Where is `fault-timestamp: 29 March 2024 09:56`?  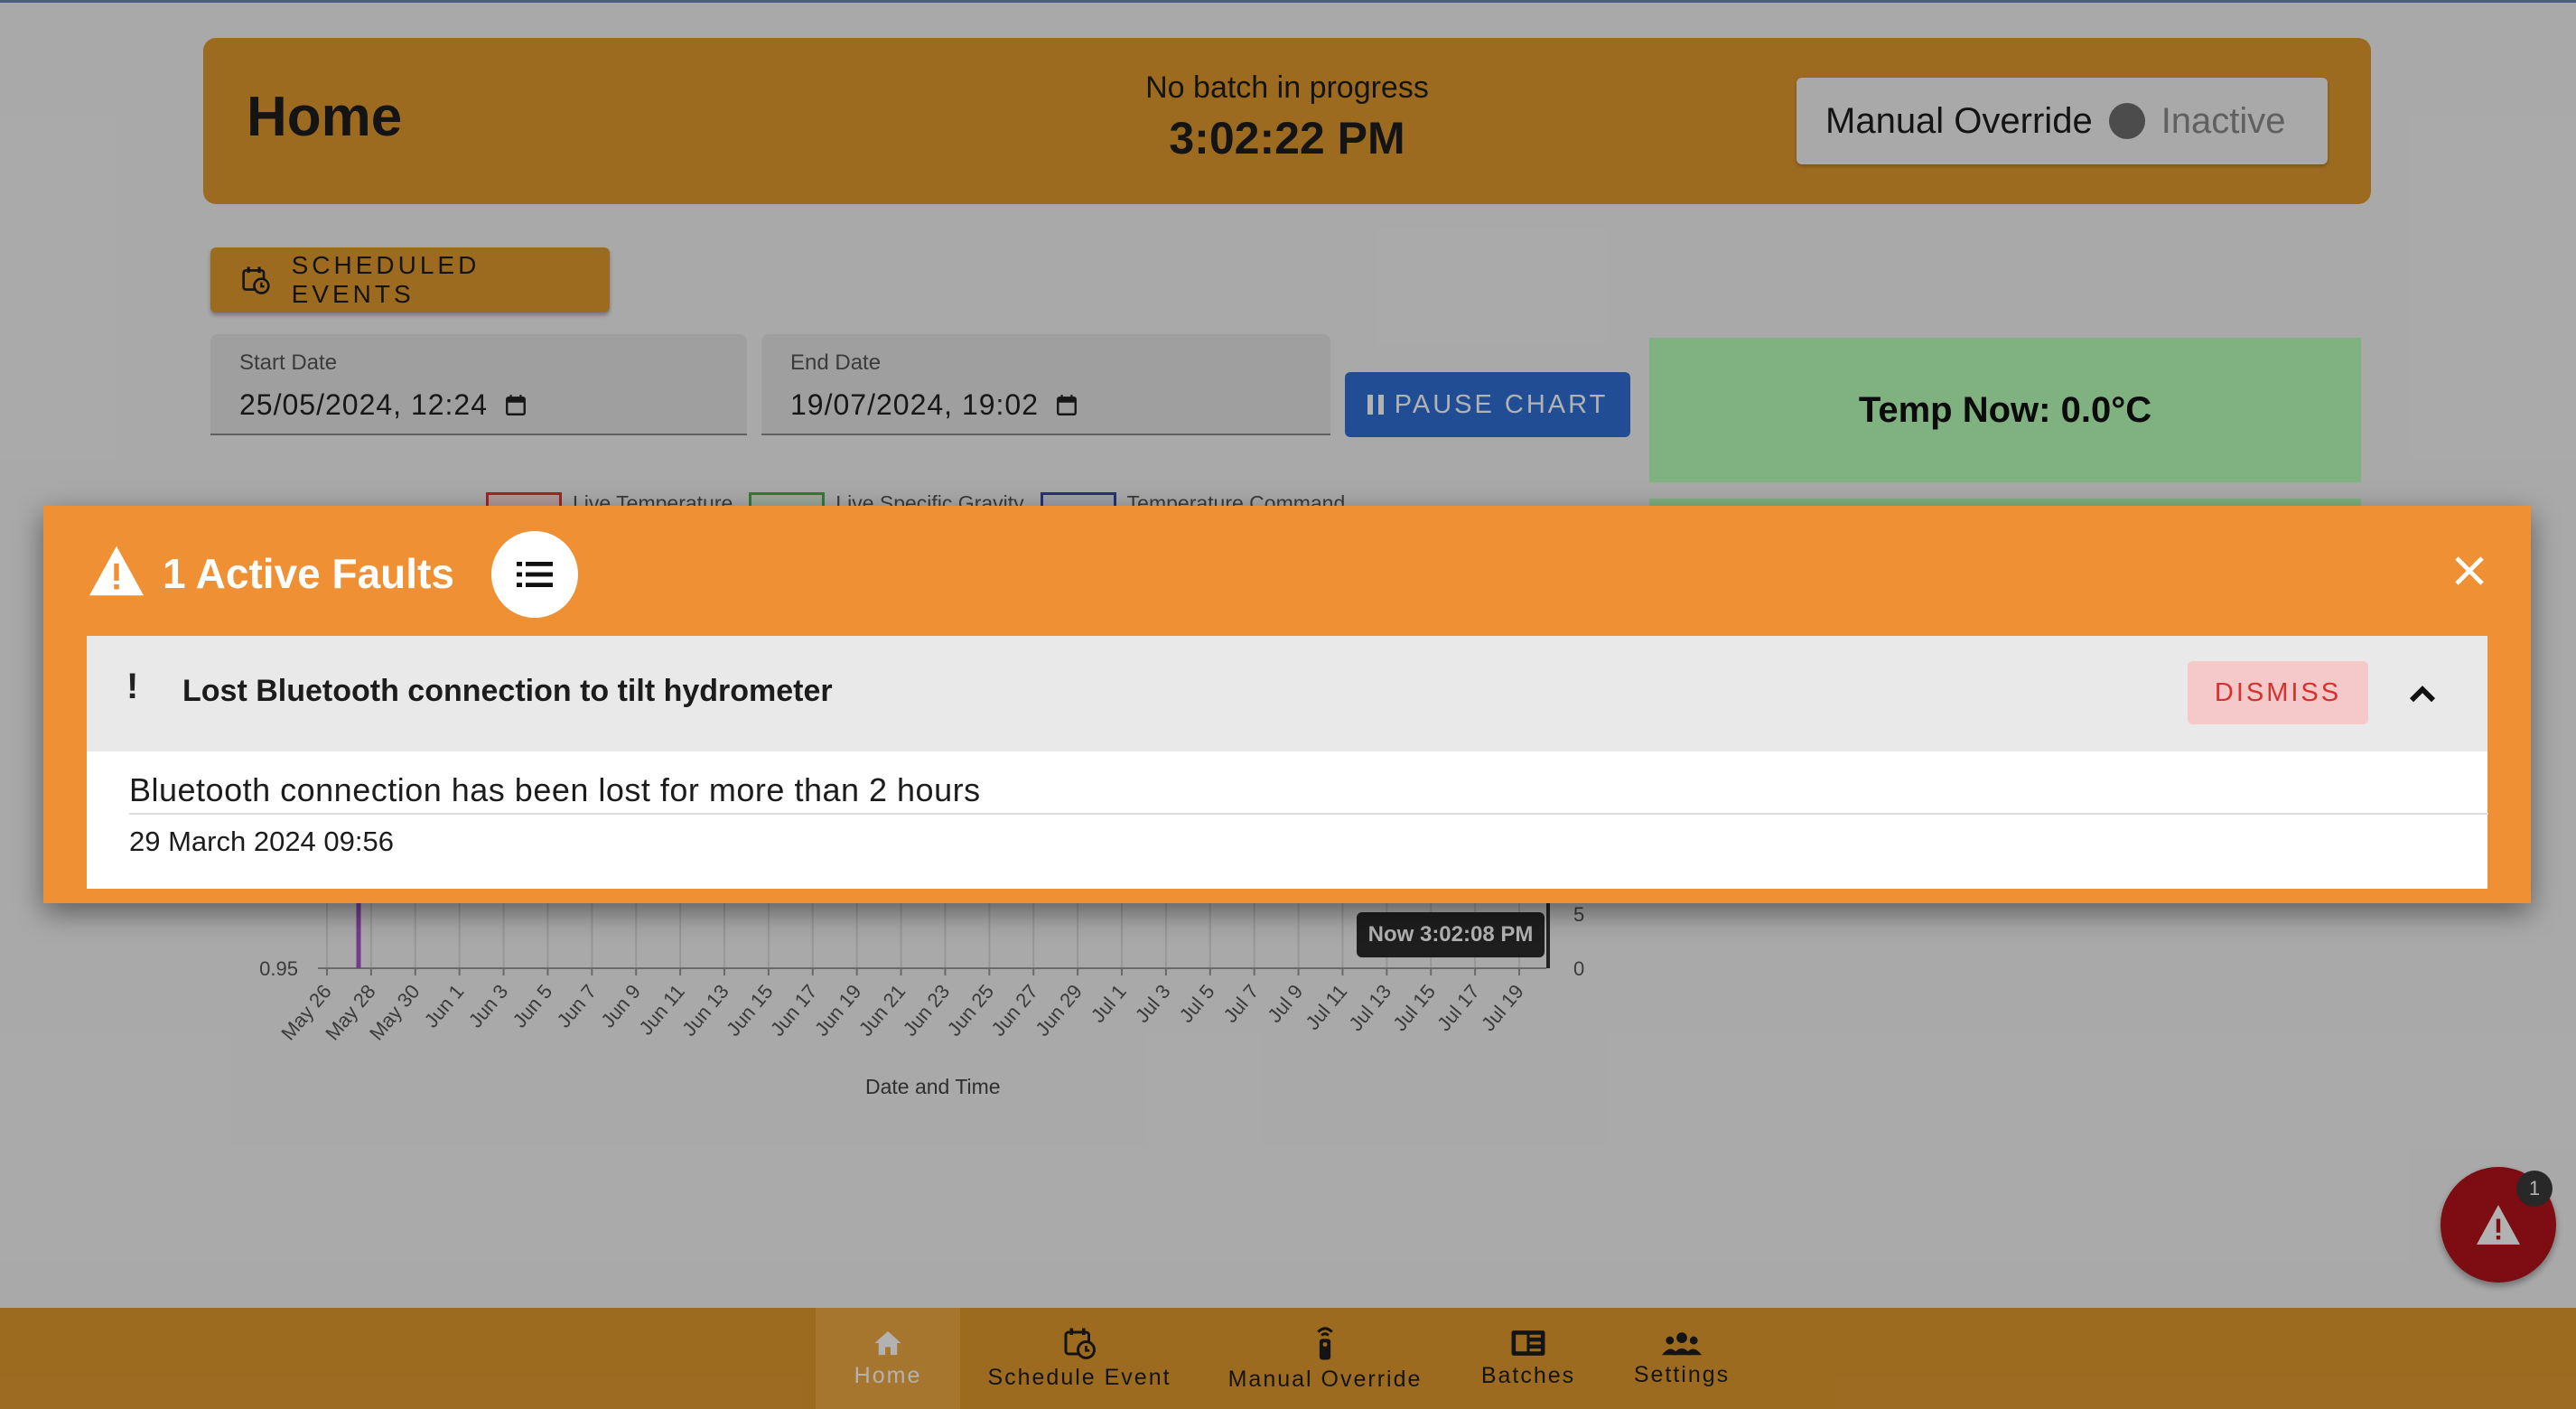
fault-timestamp: 29 March 2024 09:56 is located at coordinates (261, 842).